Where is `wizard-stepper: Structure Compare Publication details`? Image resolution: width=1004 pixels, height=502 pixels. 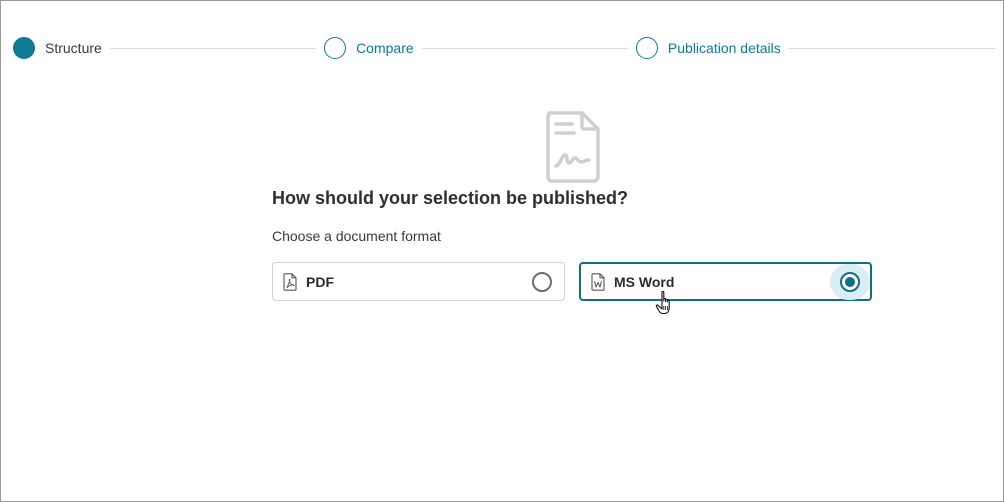
wizard-stepper: Structure Compare Publication details is located at coordinates (508, 48).